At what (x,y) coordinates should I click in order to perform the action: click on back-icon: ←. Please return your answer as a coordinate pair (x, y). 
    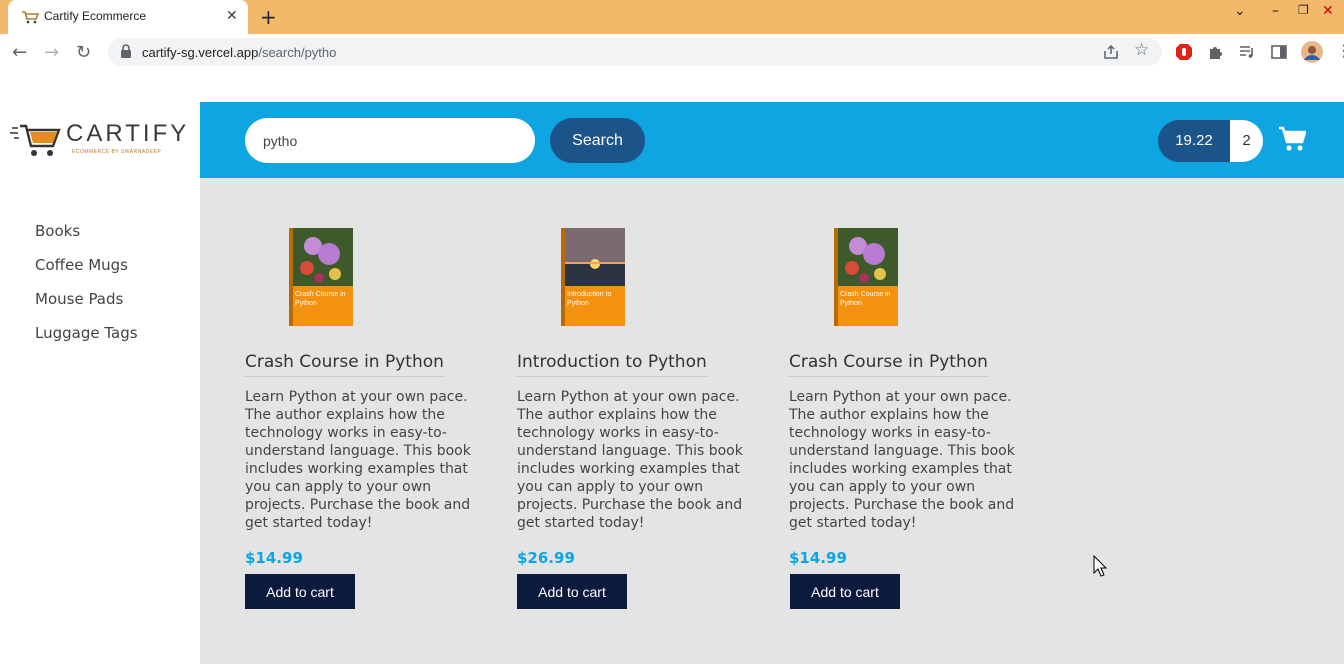
    Looking at the image, I should click on (19, 52).